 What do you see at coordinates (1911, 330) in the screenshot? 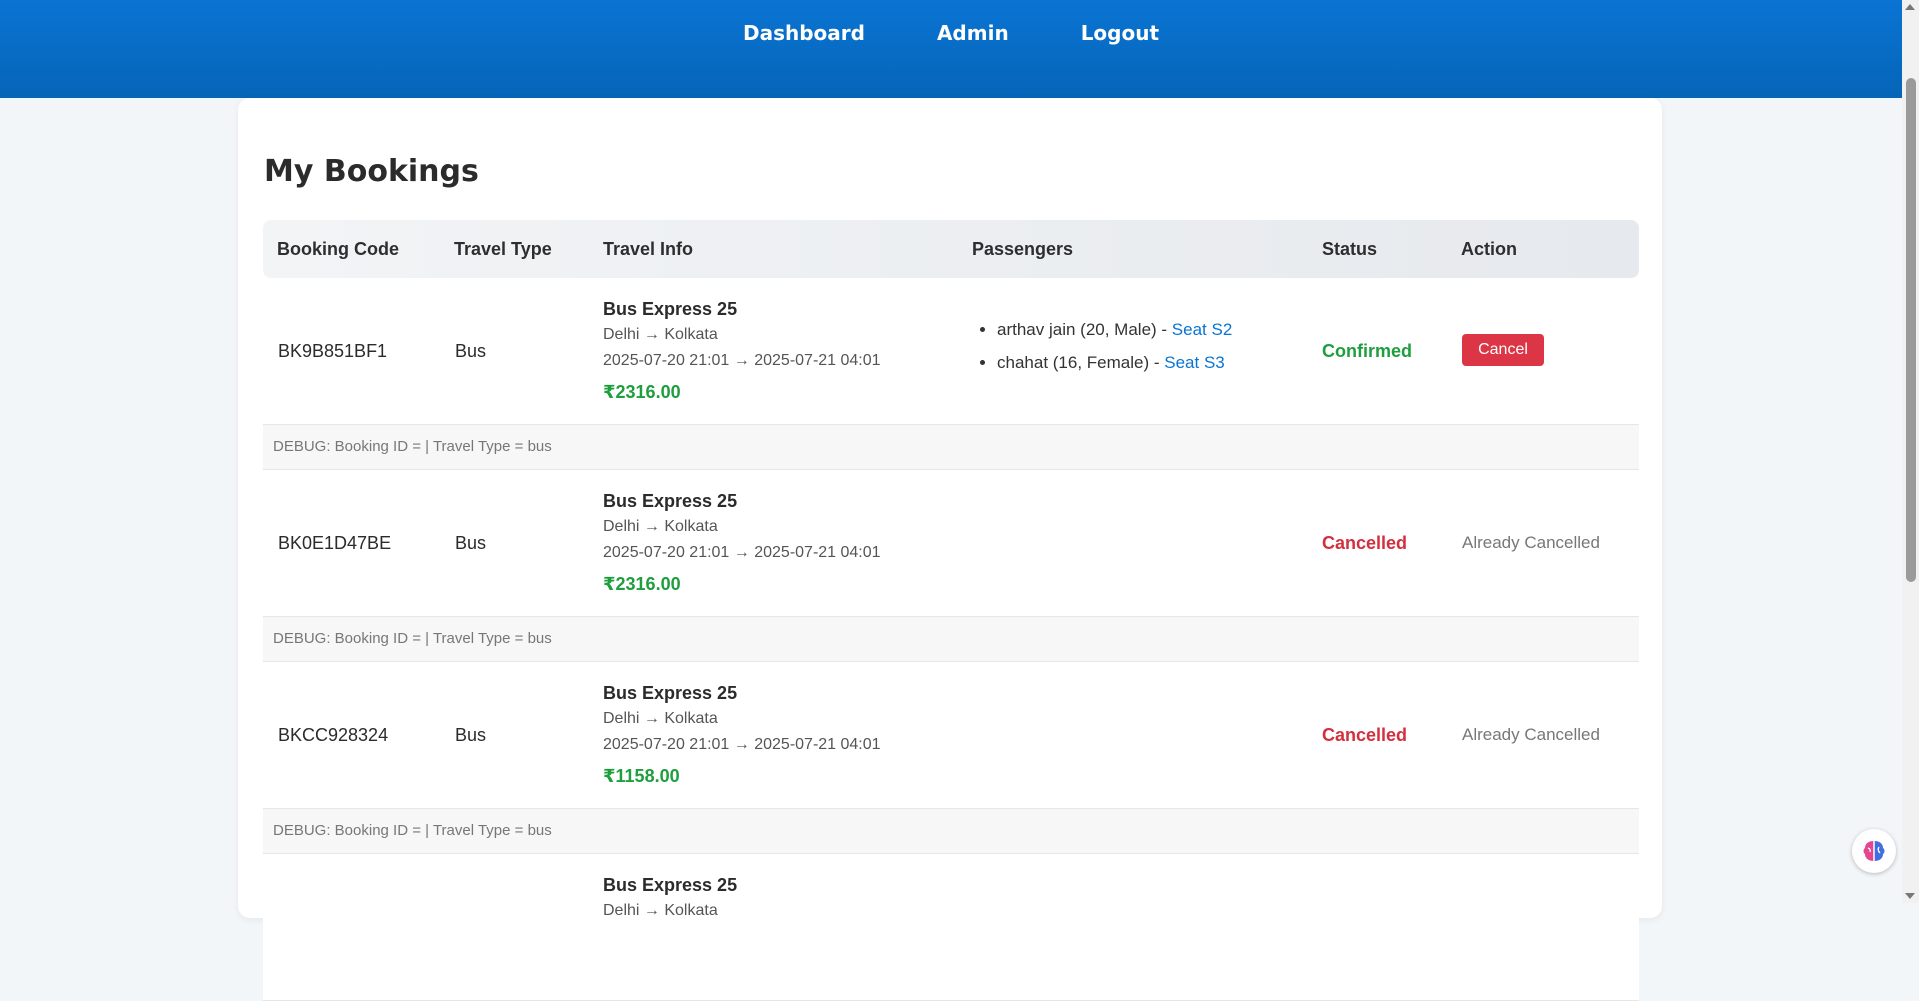
I see `scrollbar-thumb` at bounding box center [1911, 330].